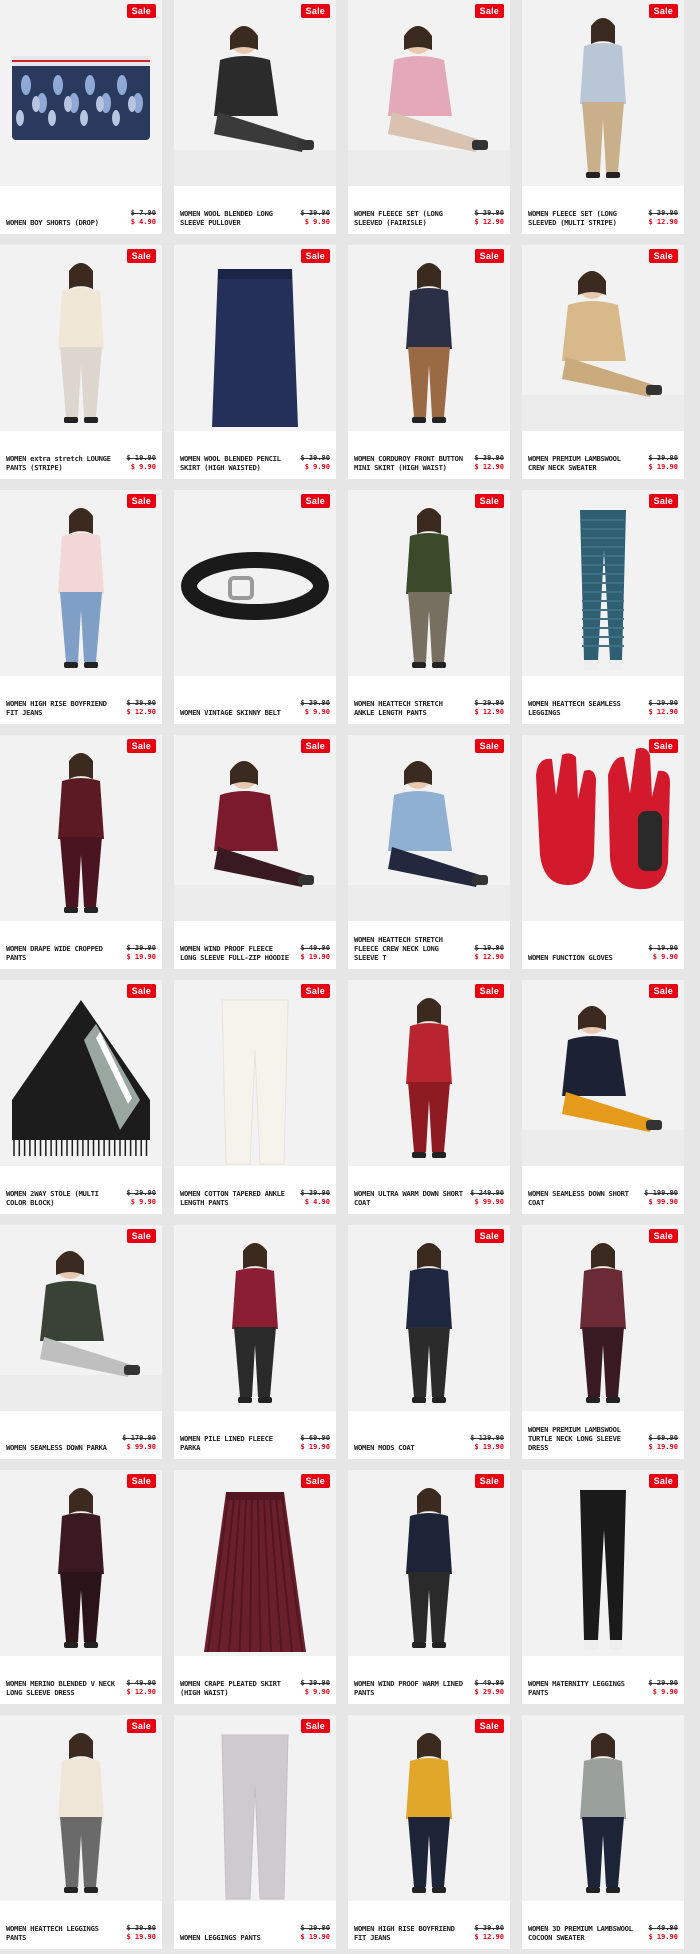  Describe the element at coordinates (409, 1688) in the screenshot. I see `product-name: WOMEN WIND PROOF WARM LINED PANTS` at that location.